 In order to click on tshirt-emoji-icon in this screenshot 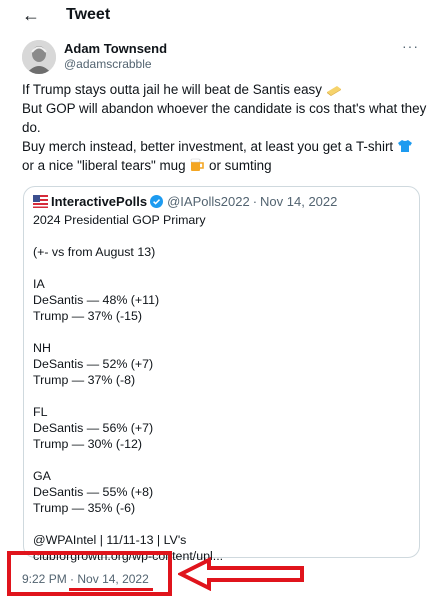, I will do `click(404, 146)`.